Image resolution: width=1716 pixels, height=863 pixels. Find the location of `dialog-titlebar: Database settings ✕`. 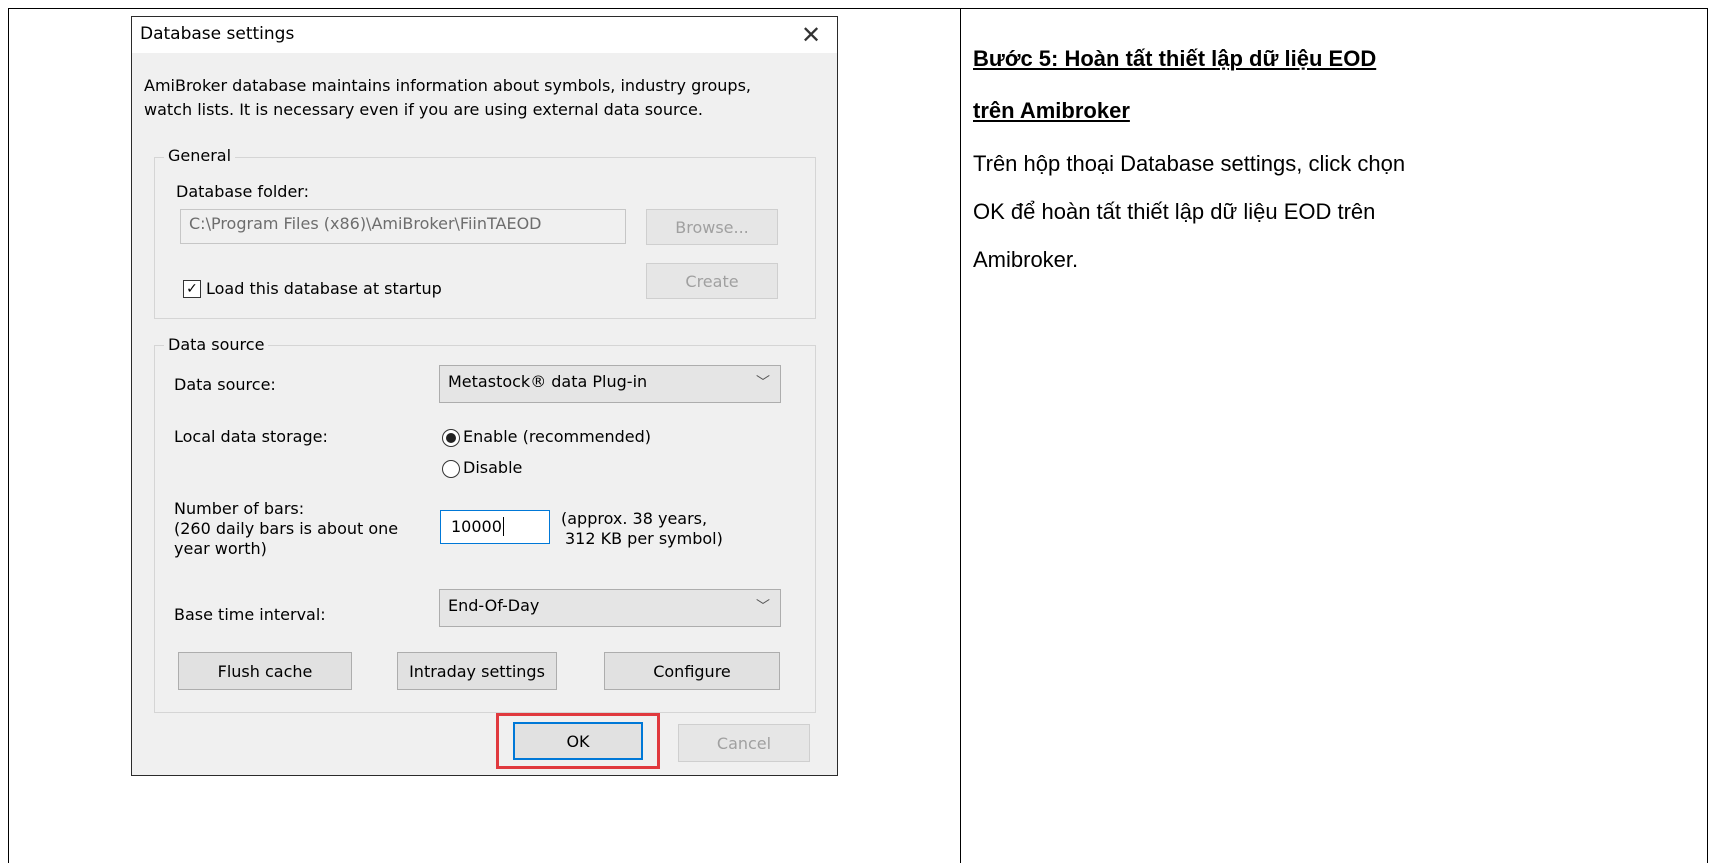

dialog-titlebar: Database settings ✕ is located at coordinates (484, 35).